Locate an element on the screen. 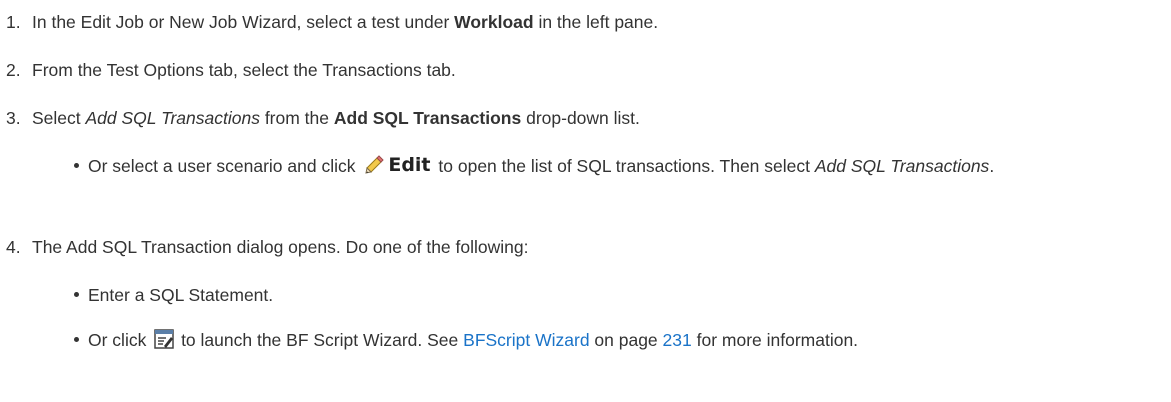  step-text: Select is located at coordinates (59, 118).